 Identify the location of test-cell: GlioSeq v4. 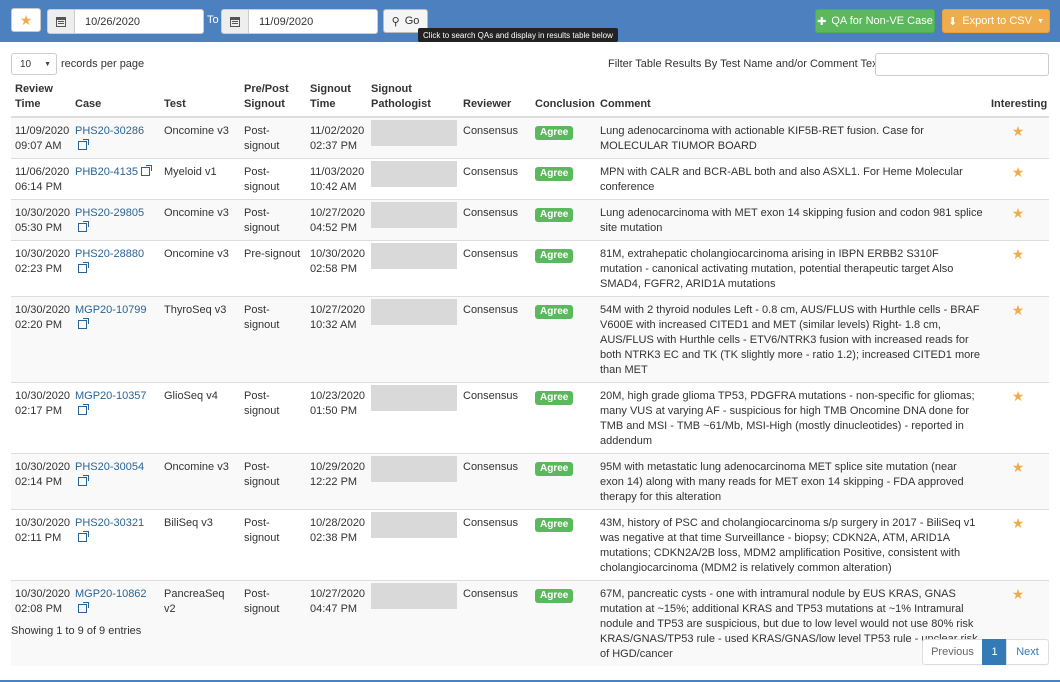
(200, 418).